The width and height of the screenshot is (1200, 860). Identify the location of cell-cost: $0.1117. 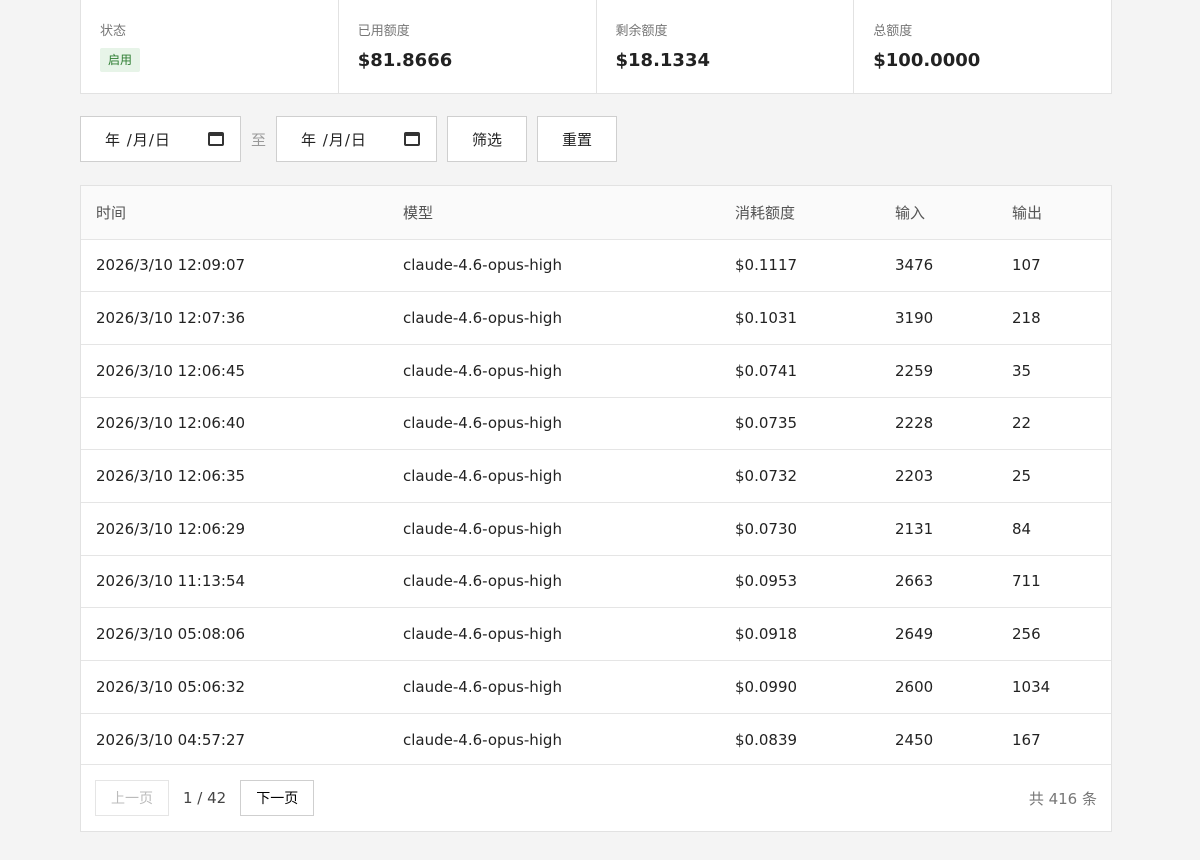
(766, 265).